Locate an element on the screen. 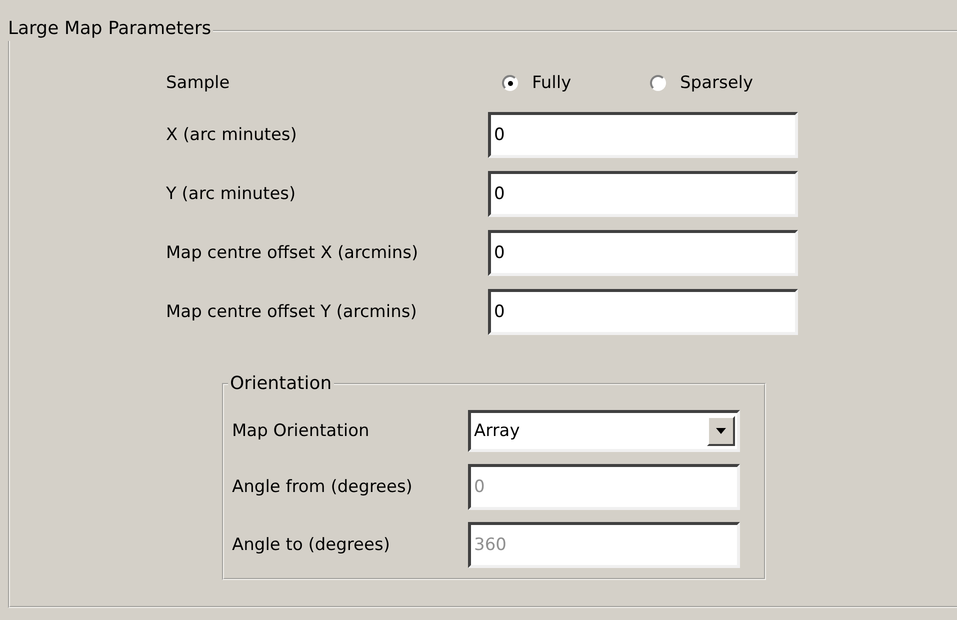 Image resolution: width=957 pixels, height=620 pixels. field-label: Y (arc minutes) is located at coordinates (231, 194).